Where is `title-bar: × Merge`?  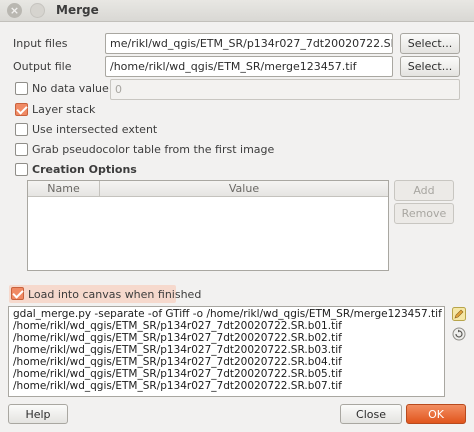 title-bar: × Merge is located at coordinates (237, 11).